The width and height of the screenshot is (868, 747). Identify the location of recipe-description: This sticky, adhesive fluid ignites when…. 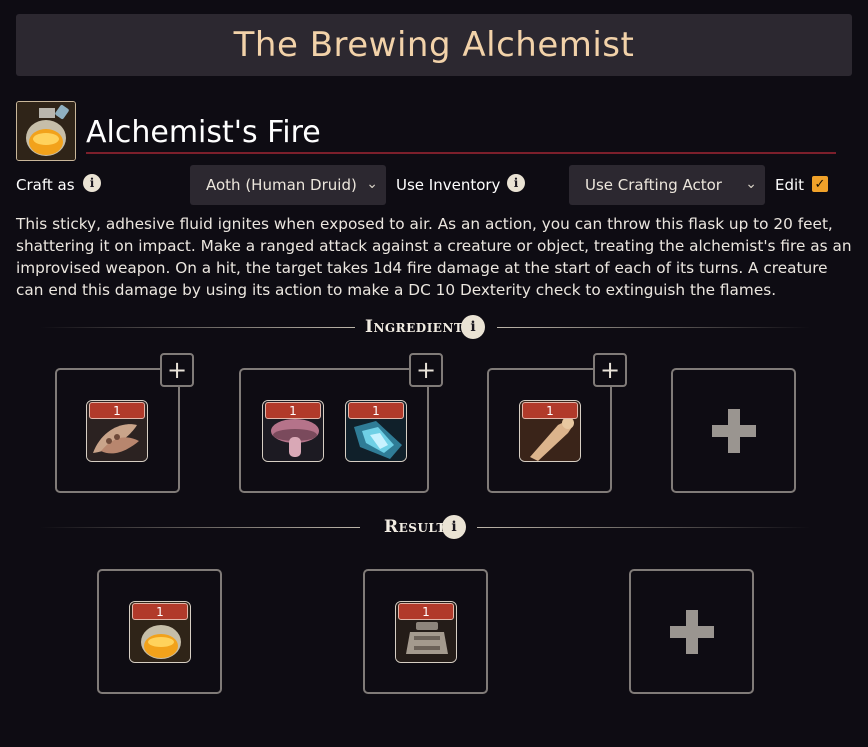
(434, 257).